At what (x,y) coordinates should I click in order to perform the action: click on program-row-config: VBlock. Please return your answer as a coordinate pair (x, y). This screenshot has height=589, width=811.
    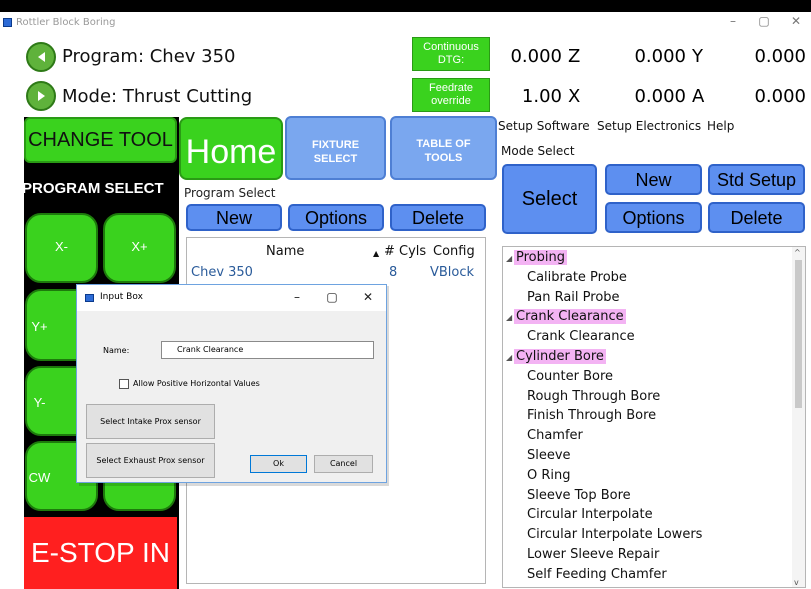
    Looking at the image, I should click on (452, 272).